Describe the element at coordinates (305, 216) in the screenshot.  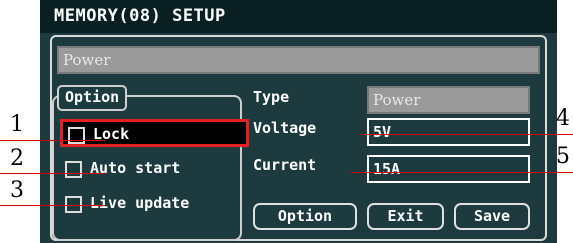
I see `option-button: Option` at that location.